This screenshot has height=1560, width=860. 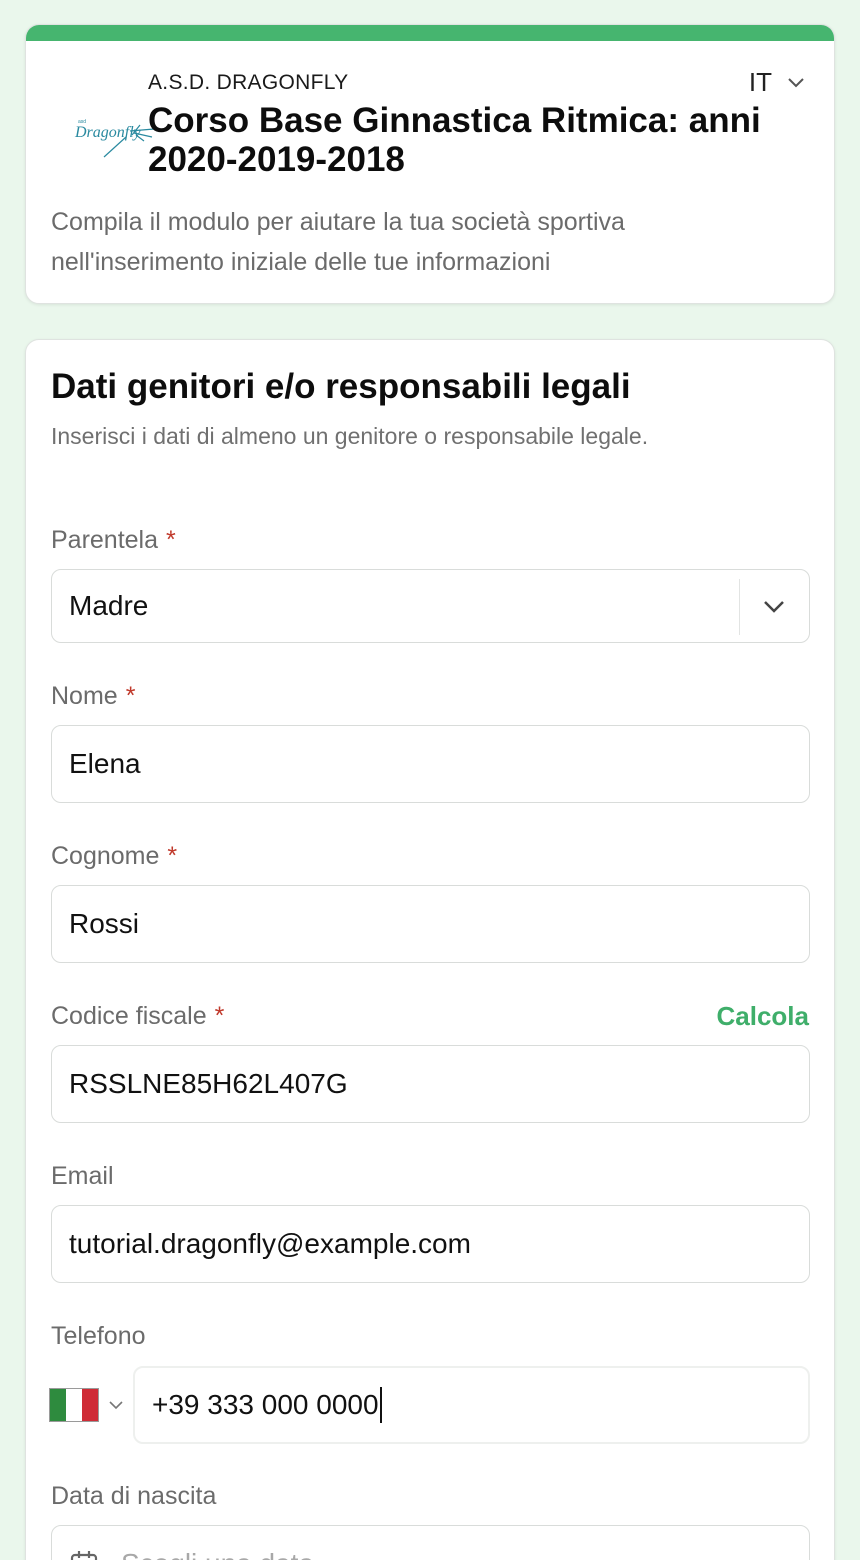 What do you see at coordinates (430, 606) in the screenshot?
I see `parentela-select: Madre` at bounding box center [430, 606].